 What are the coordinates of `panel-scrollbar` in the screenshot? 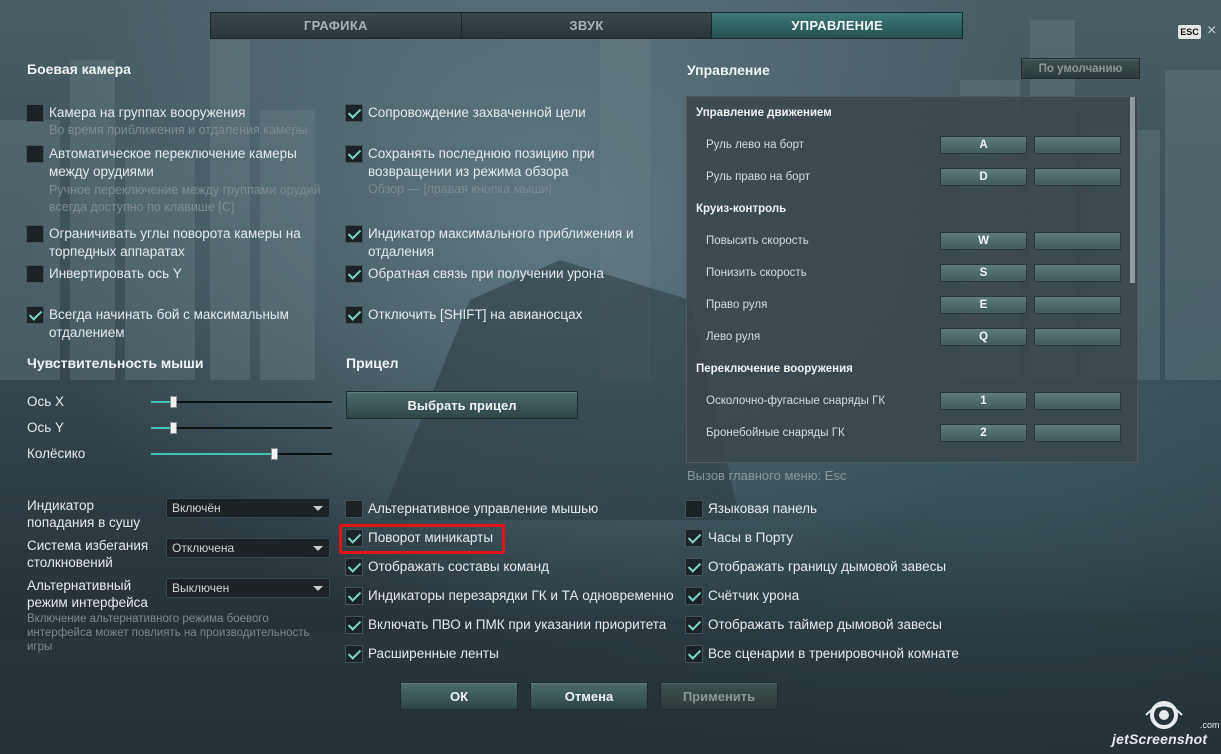 It's located at (1132, 190).